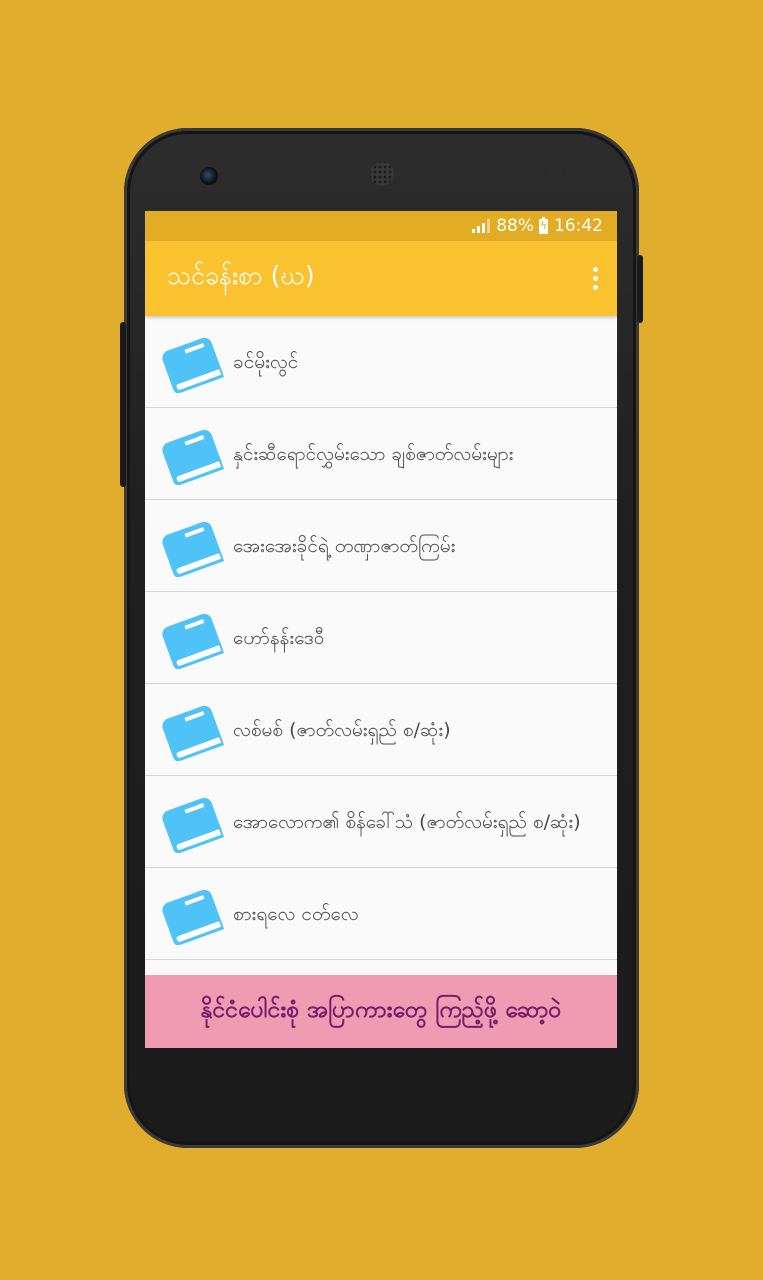 The height and width of the screenshot is (1280, 763). I want to click on proximity-sensor, so click(546, 175).